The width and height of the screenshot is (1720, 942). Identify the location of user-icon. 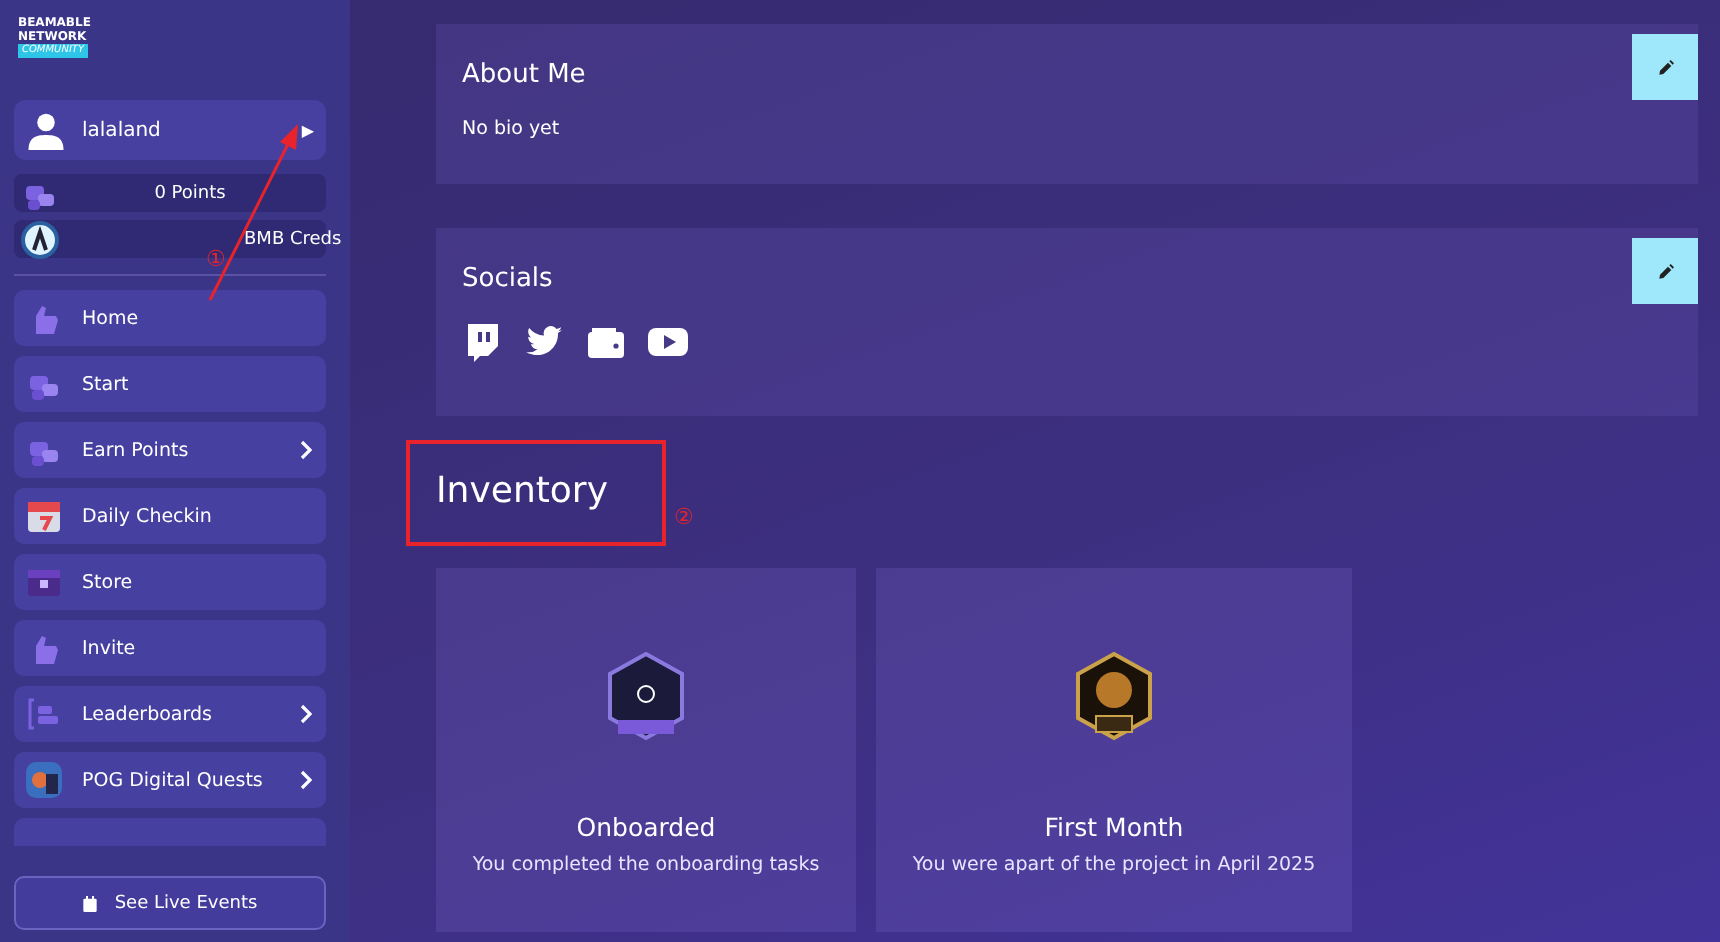
(46, 130).